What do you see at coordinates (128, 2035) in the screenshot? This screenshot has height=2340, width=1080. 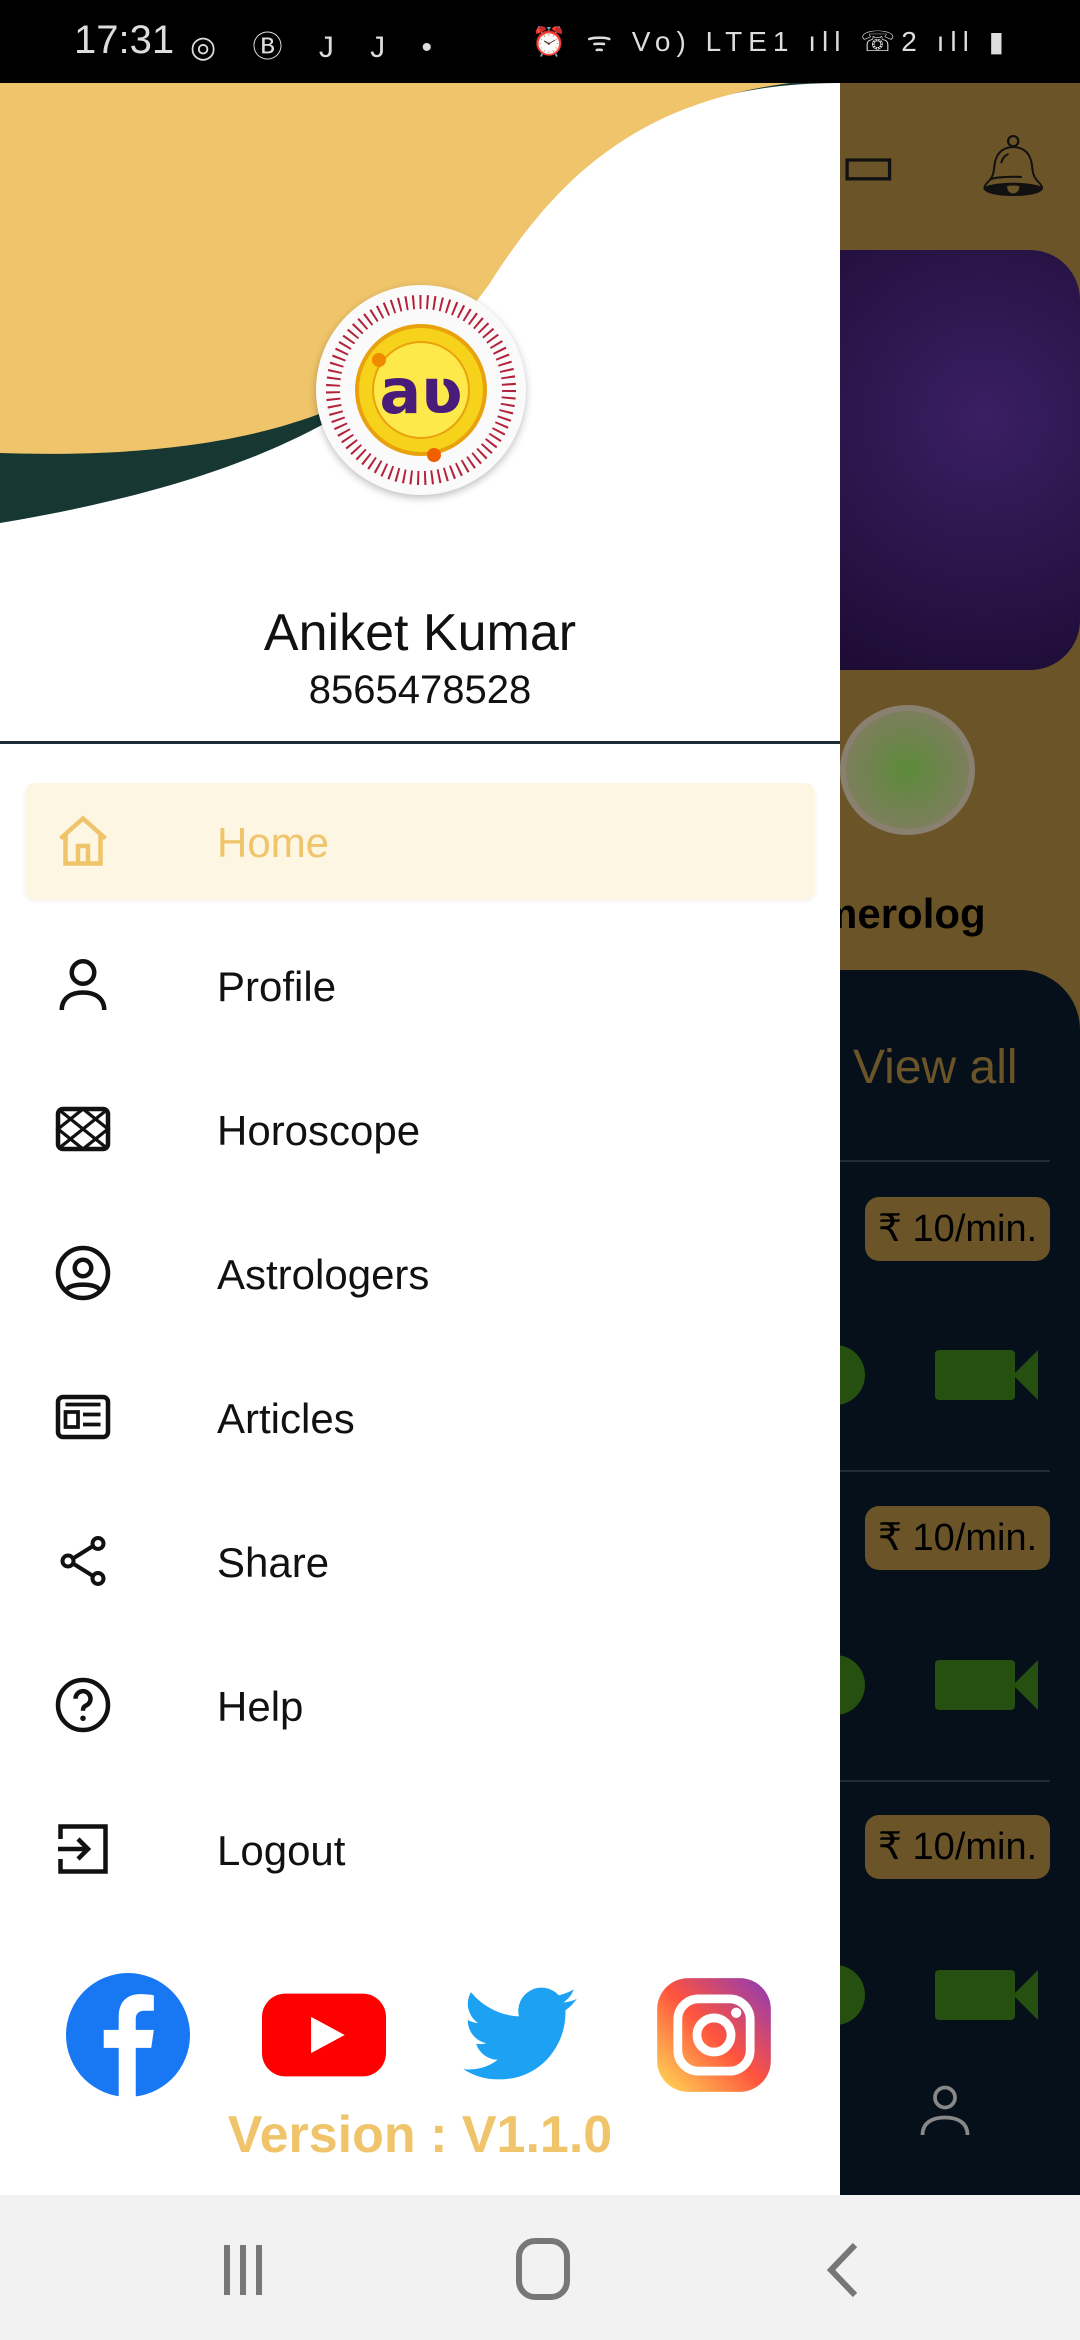 I see `facebook-icon` at bounding box center [128, 2035].